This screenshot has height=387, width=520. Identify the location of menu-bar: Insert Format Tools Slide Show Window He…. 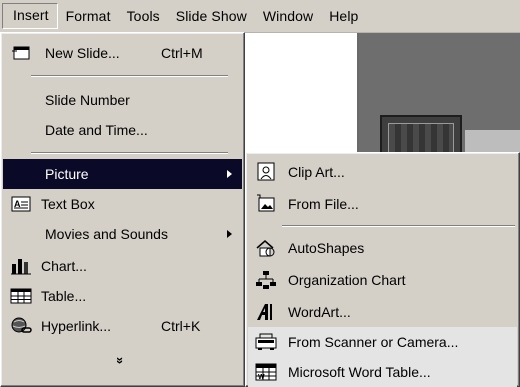
(260, 16).